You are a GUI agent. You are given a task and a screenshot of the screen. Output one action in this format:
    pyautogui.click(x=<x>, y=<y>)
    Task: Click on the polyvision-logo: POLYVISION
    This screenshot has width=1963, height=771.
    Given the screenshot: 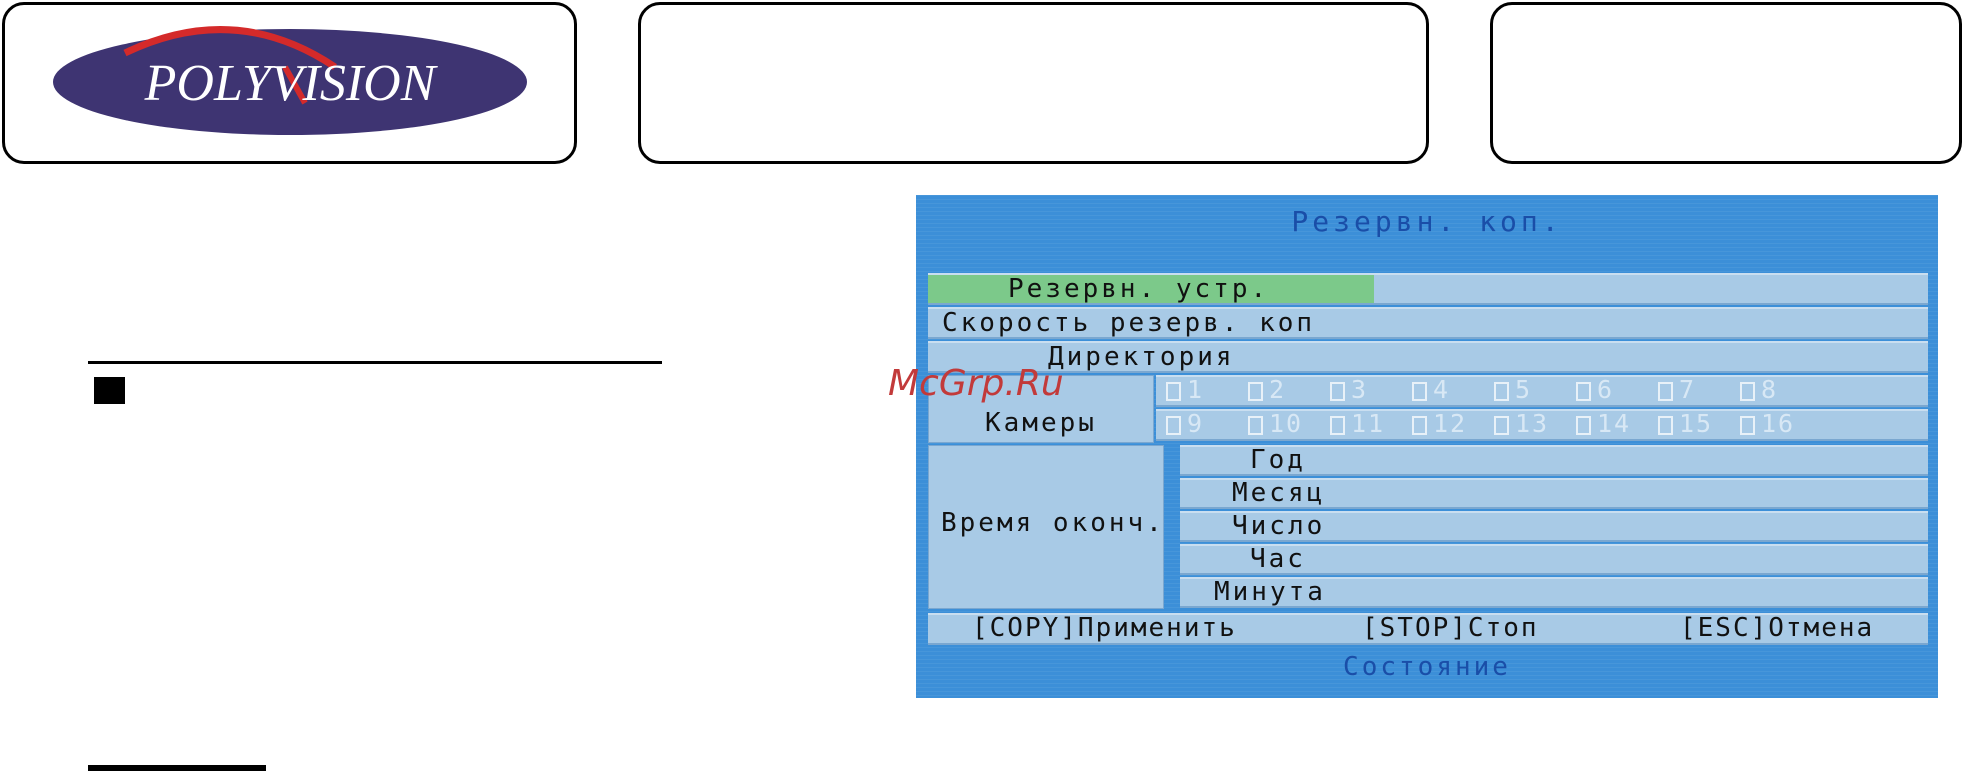 What is the action you would take?
    pyautogui.click(x=290, y=80)
    